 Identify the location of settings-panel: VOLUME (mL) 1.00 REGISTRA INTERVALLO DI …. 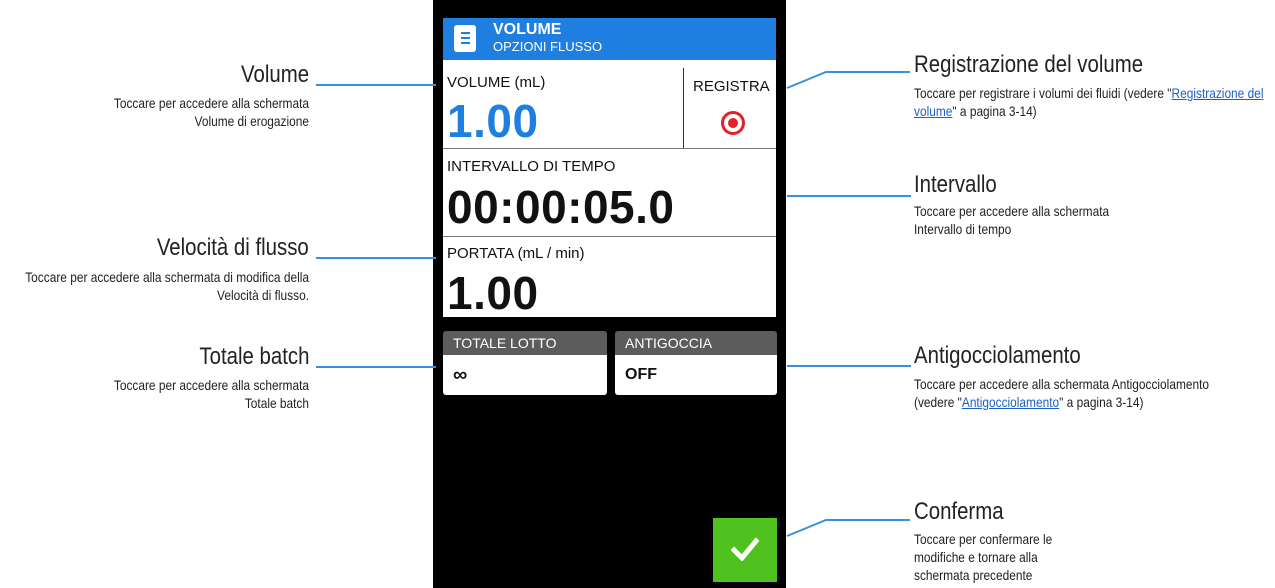
(609, 188).